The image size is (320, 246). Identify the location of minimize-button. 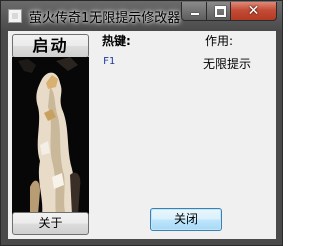
(194, 11).